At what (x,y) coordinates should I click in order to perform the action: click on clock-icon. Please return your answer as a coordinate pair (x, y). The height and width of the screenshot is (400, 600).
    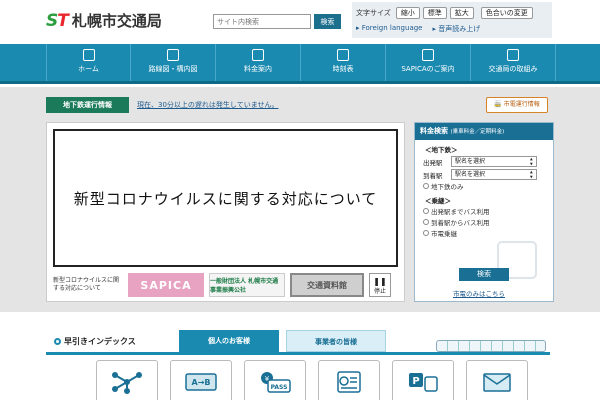
    Looking at the image, I should click on (343, 55).